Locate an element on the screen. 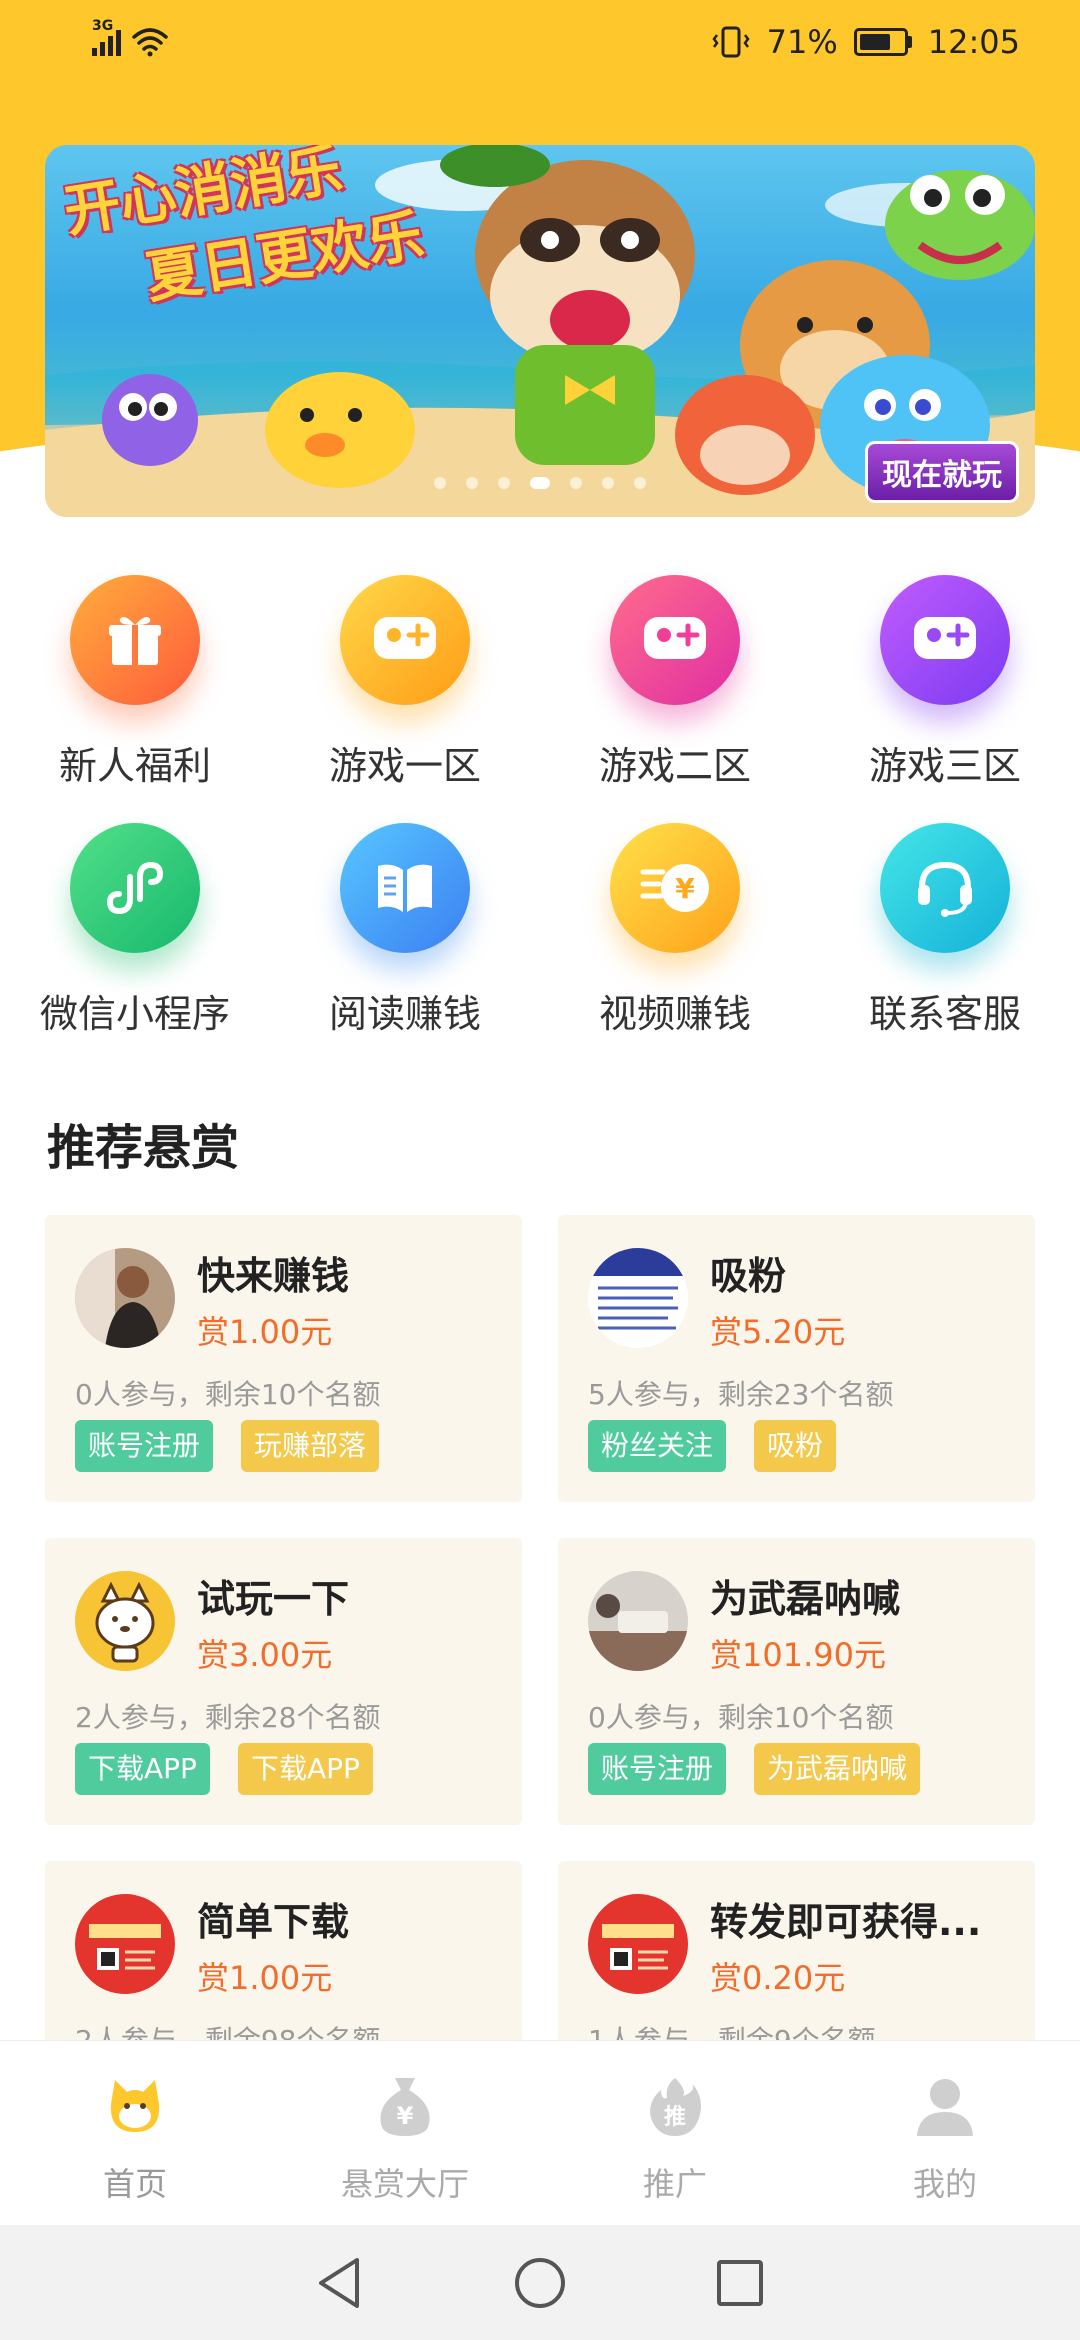  status-bar: 3G 71% 12:05 is located at coordinates (540, 42).